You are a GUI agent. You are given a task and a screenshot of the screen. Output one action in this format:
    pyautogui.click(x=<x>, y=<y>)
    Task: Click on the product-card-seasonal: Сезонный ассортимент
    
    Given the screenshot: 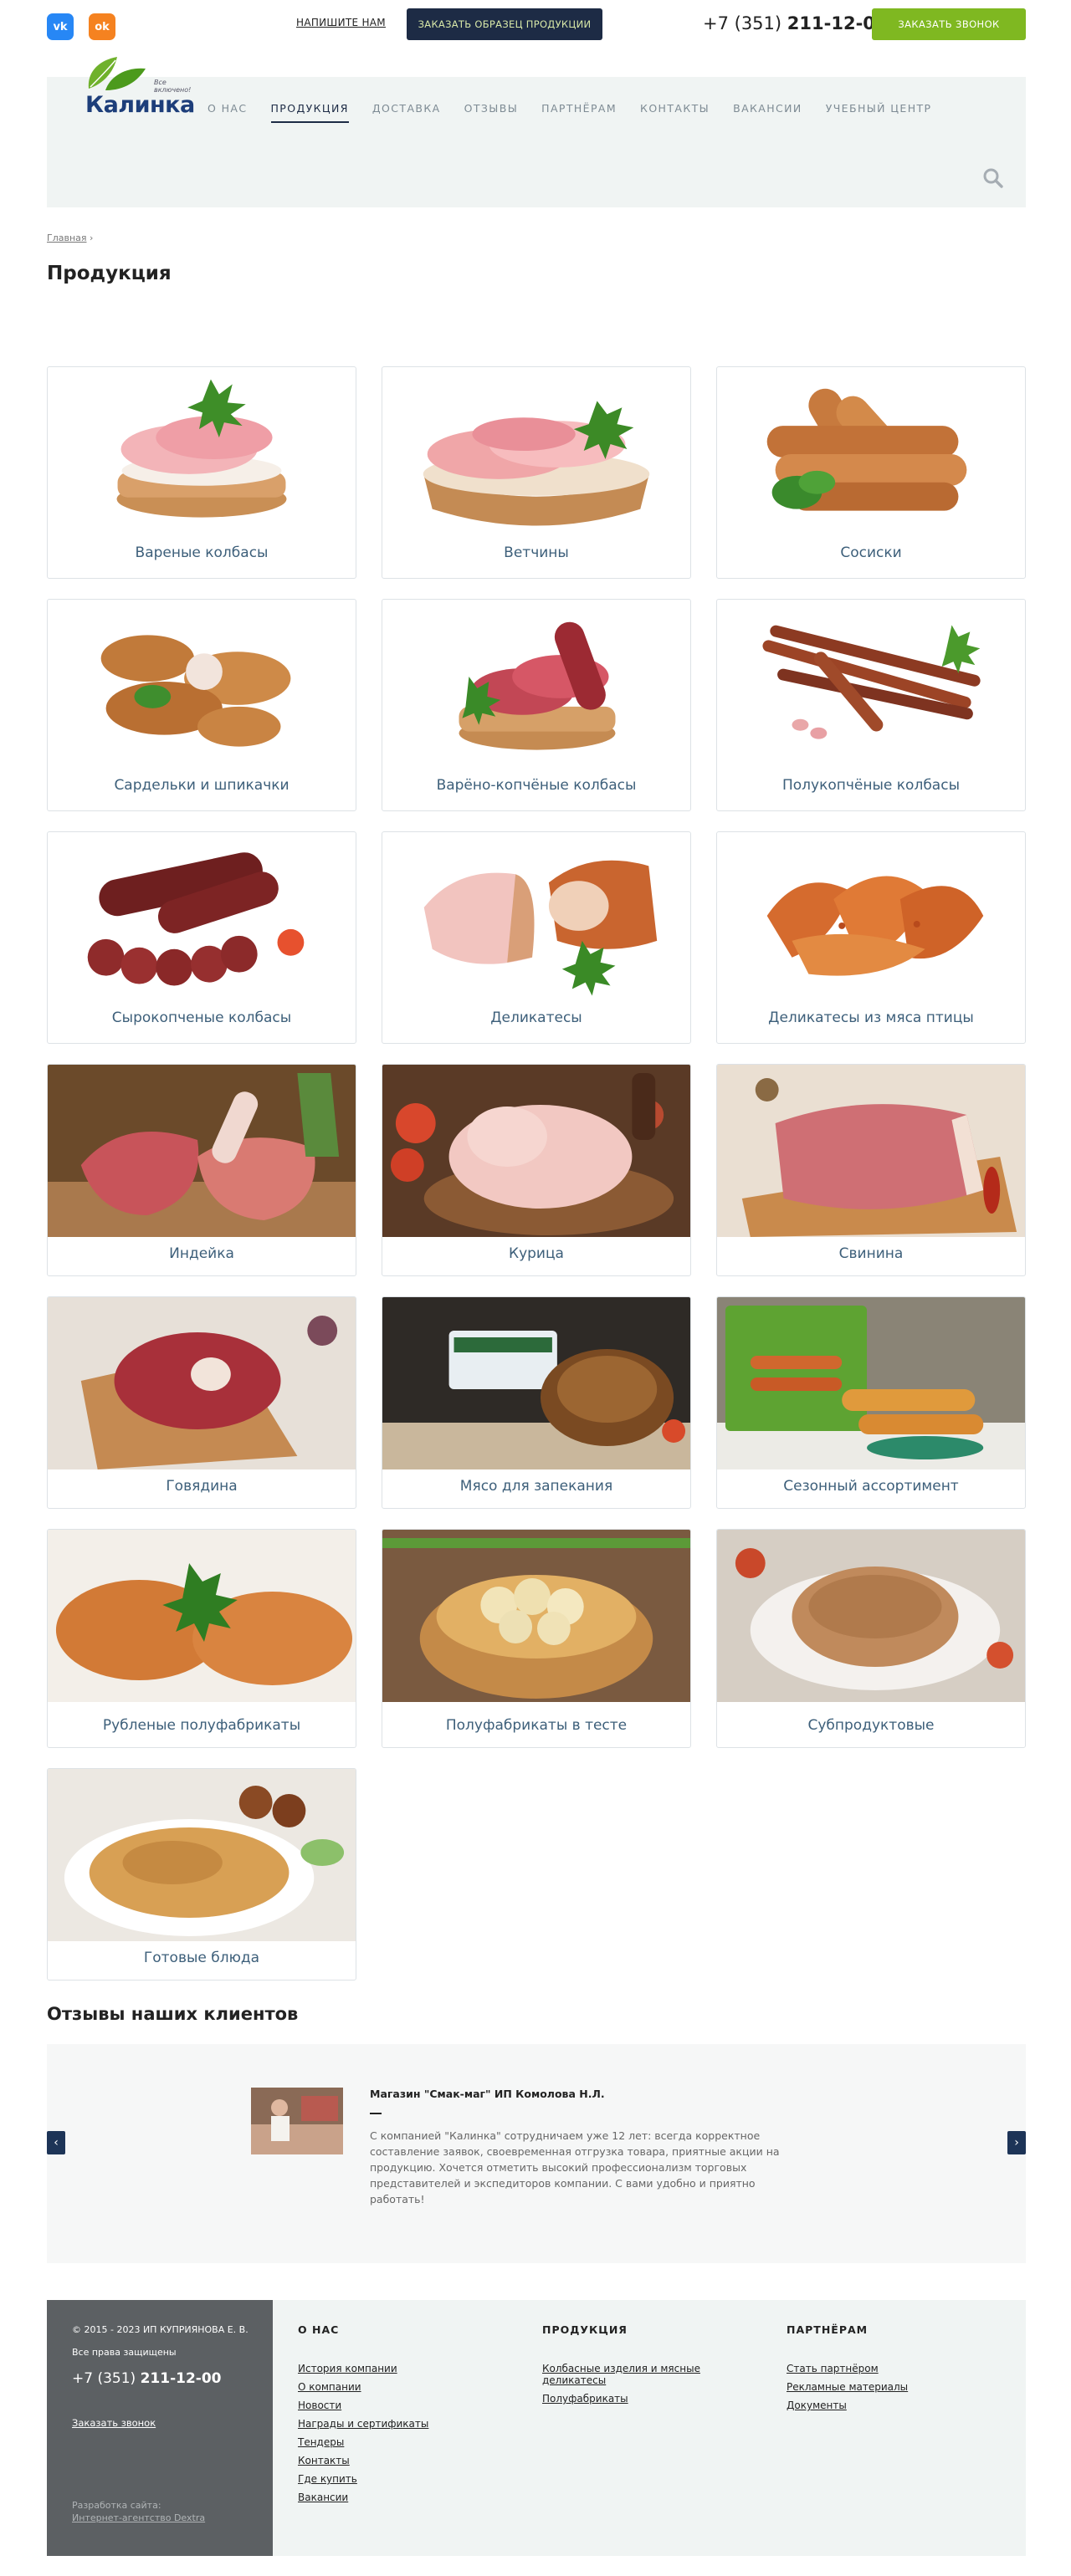 What is the action you would take?
    pyautogui.click(x=871, y=1402)
    